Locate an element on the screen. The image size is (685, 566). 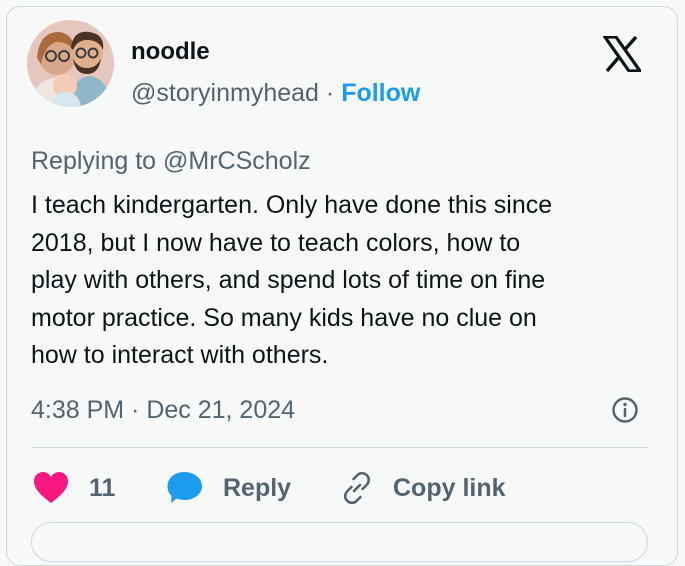
avatar is located at coordinates (70, 63).